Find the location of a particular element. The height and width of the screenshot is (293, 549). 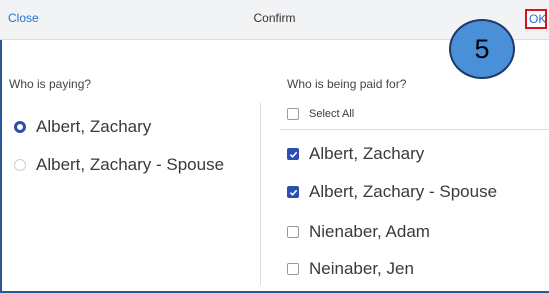

select-all-checkbox-row: Select All is located at coordinates (320, 114).